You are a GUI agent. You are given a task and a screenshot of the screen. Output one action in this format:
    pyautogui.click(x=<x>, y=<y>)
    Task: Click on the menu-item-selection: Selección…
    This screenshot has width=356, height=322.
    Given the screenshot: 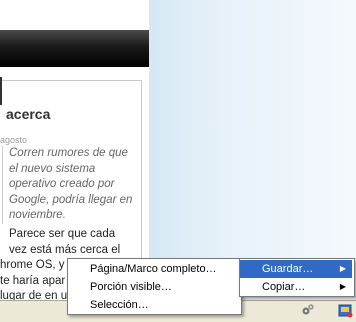 What is the action you would take?
    pyautogui.click(x=154, y=305)
    